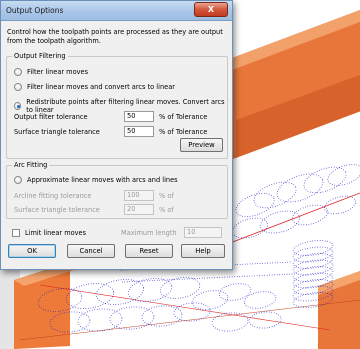 The height and width of the screenshot is (349, 360). What do you see at coordinates (58, 72) in the screenshot?
I see `radio-label: Filter linear moves` at bounding box center [58, 72].